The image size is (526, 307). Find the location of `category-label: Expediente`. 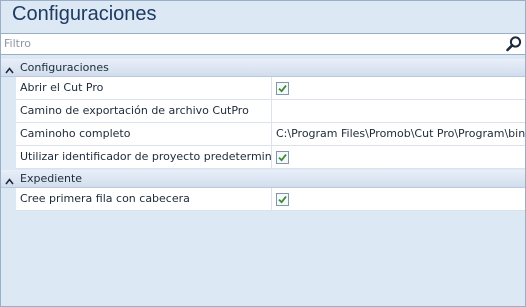

category-label: Expediente is located at coordinates (51, 178).